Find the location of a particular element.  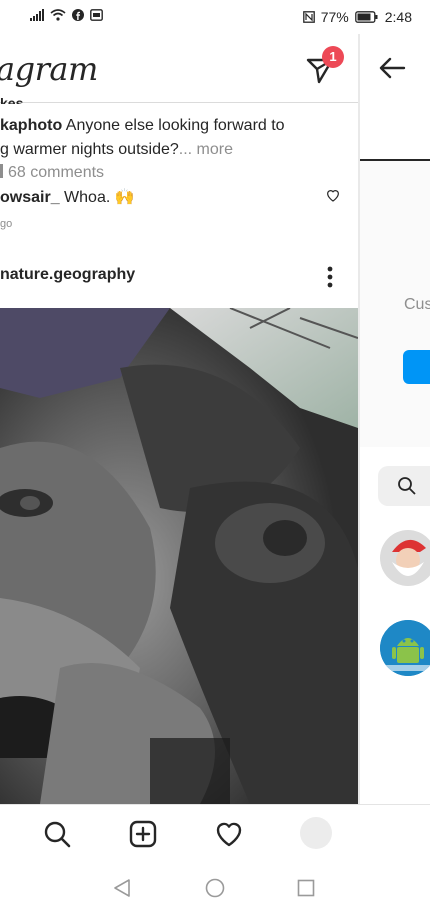

instagram-logo: agram is located at coordinates (49, 69).